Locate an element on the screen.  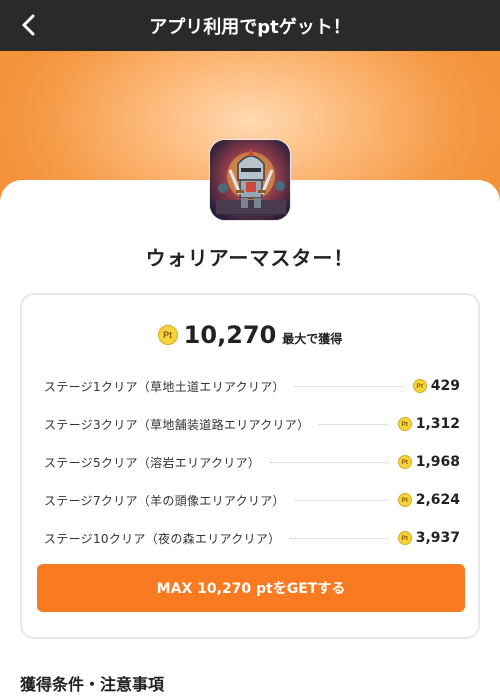
stage-row: ステージ3クリア（草地舗装道路エリアクリア） Pt 1,312 is located at coordinates (252, 424).